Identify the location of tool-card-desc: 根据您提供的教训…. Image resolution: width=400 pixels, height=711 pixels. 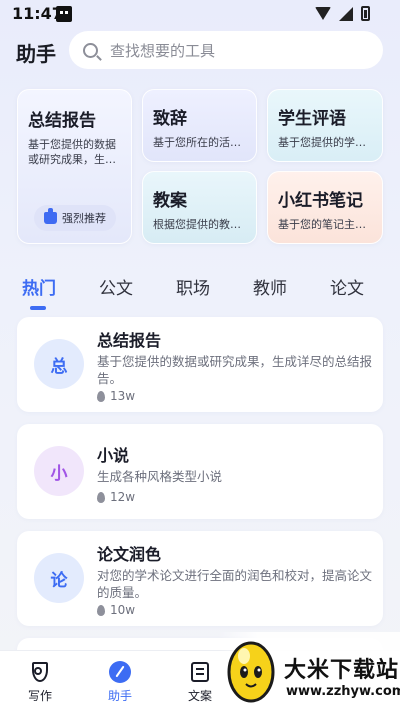
(199, 224).